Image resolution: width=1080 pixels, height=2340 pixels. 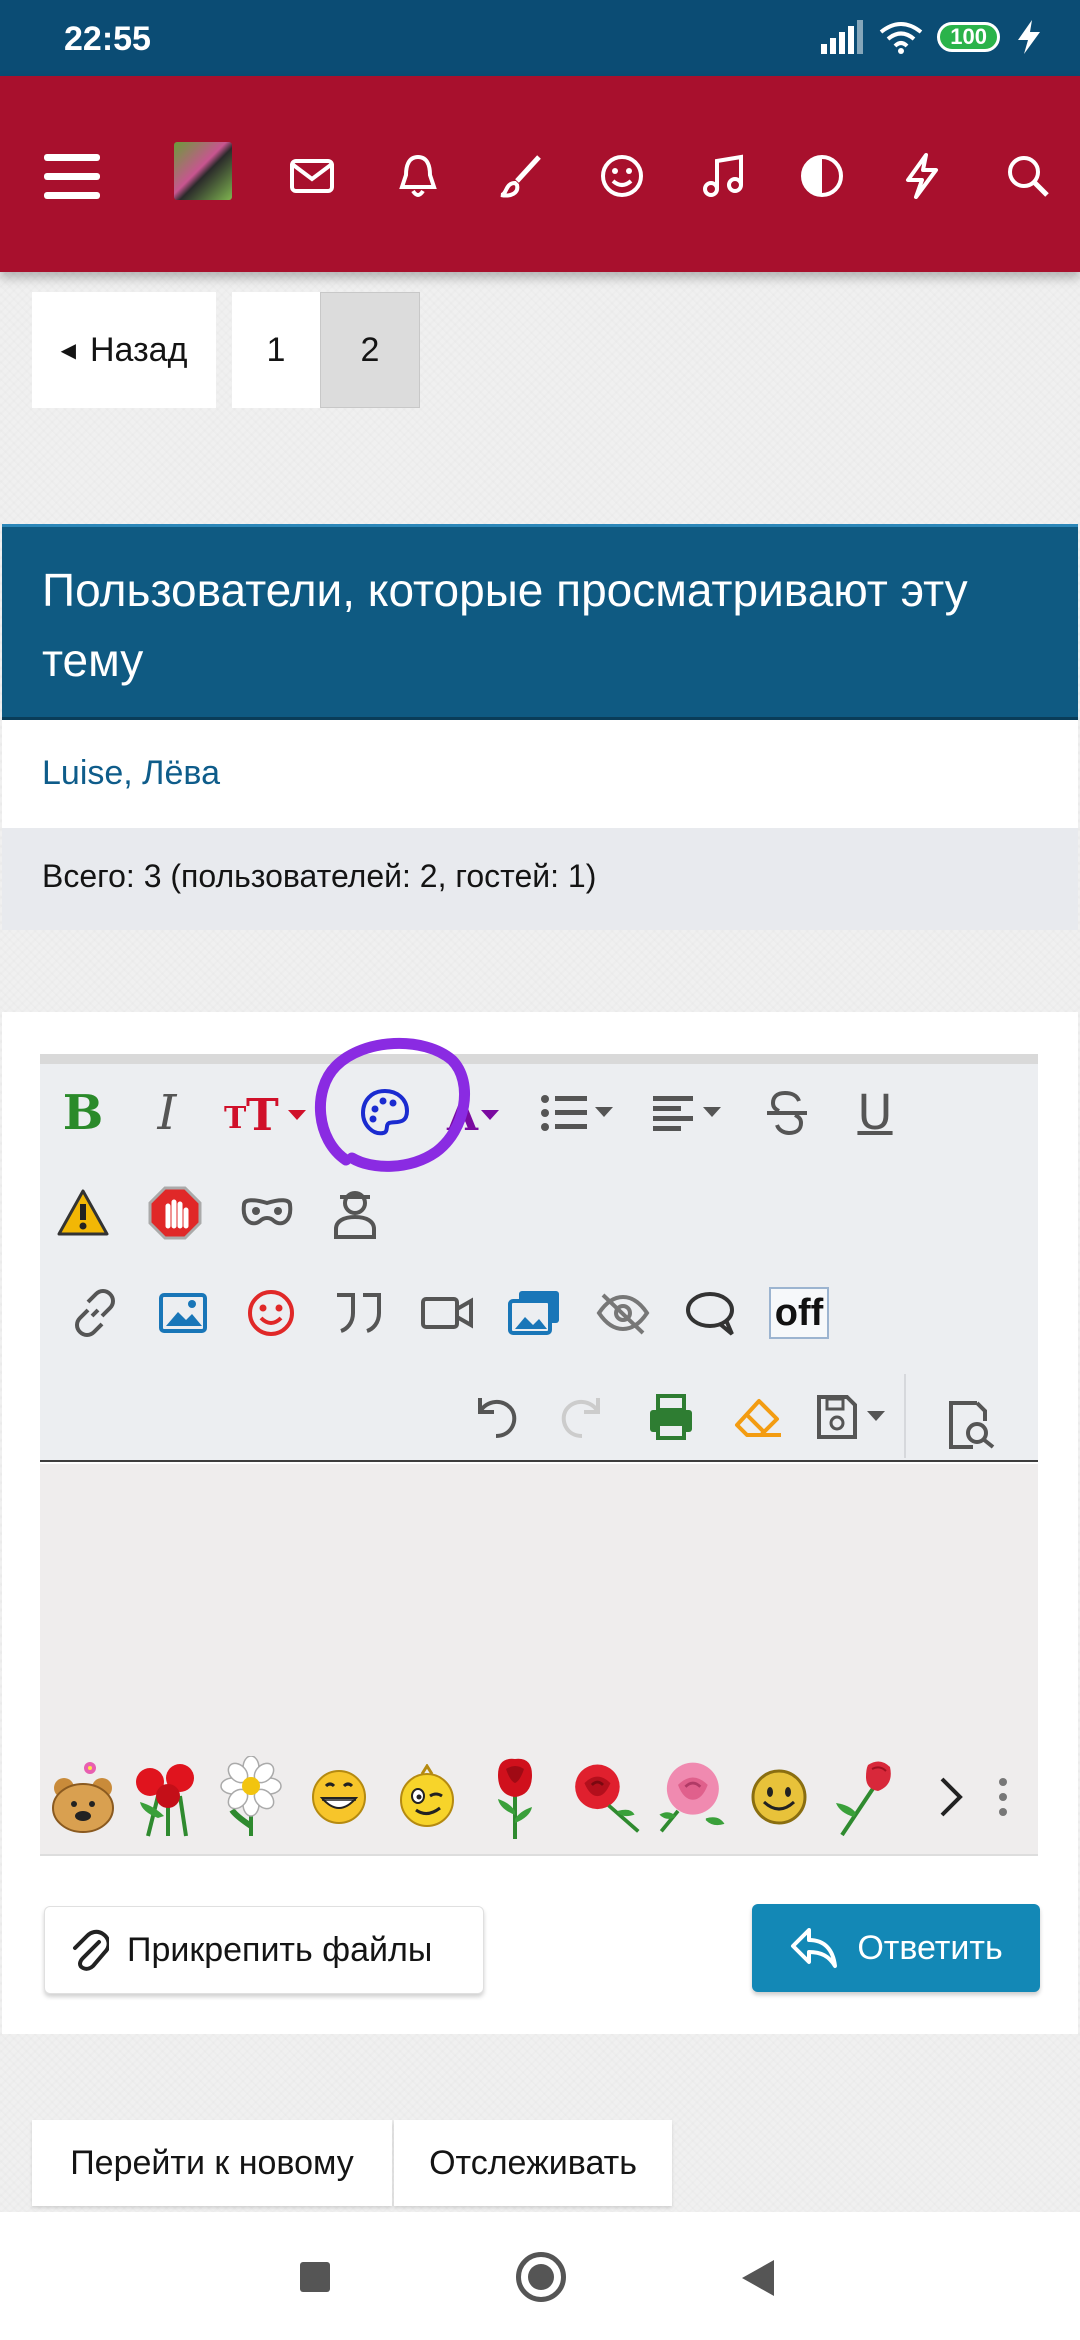 I want to click on undo-button, so click(x=495, y=1417).